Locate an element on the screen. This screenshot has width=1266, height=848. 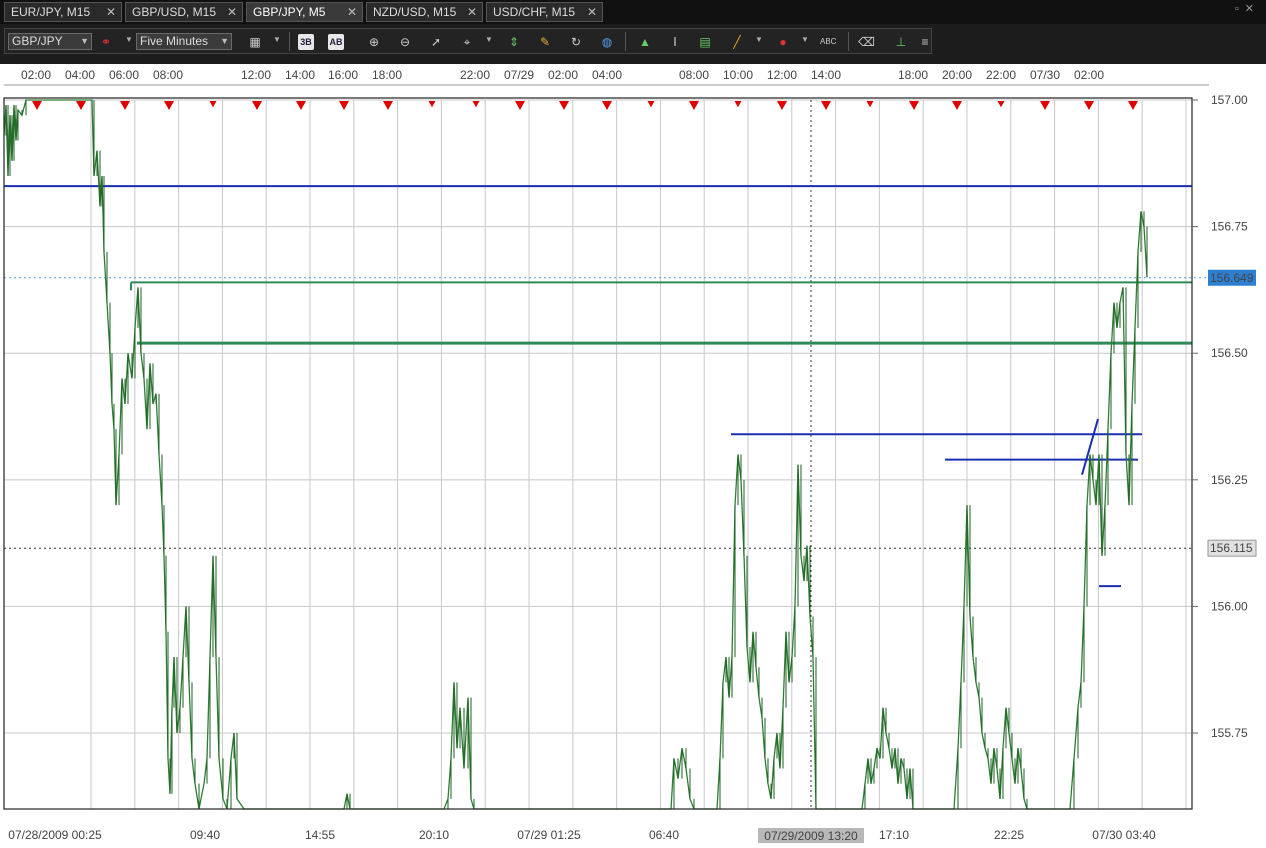
y-tick-label: 156.50 is located at coordinates (1229, 353).